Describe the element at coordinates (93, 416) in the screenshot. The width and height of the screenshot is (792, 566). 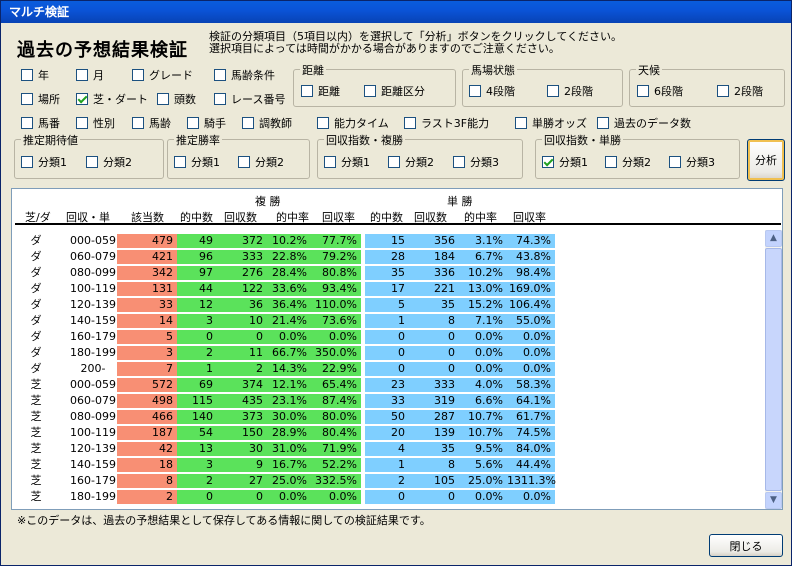
I see `cell-range: 080-099` at that location.